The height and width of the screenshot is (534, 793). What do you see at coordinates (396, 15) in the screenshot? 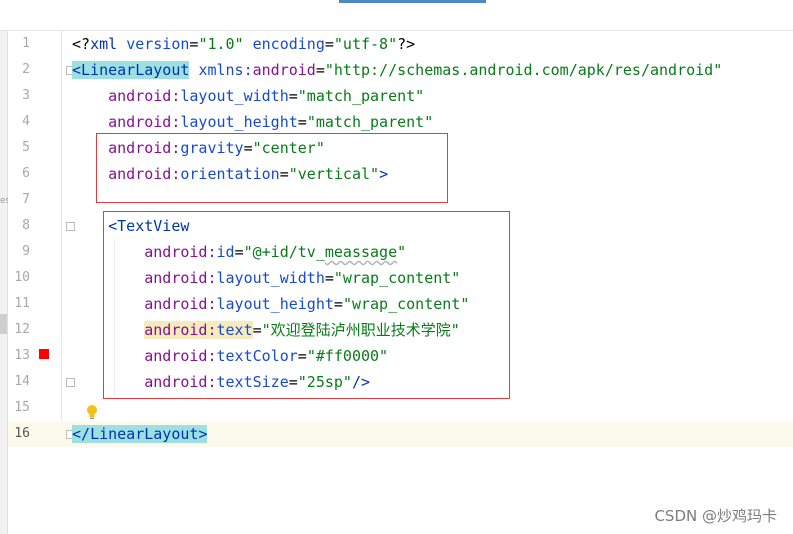
I see `editor-tab-bar` at bounding box center [396, 15].